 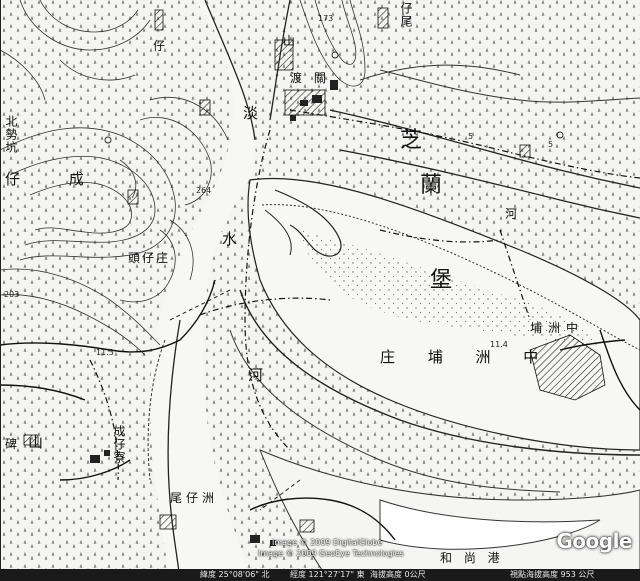 What do you see at coordinates (194, 498) in the screenshot?
I see `label-weizaizhou: 尾仔洲` at bounding box center [194, 498].